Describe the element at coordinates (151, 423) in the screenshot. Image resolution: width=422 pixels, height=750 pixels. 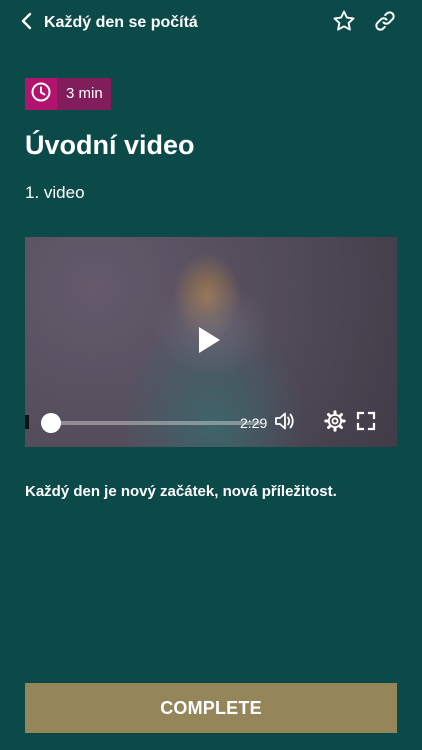
I see `video-progress-bar` at that location.